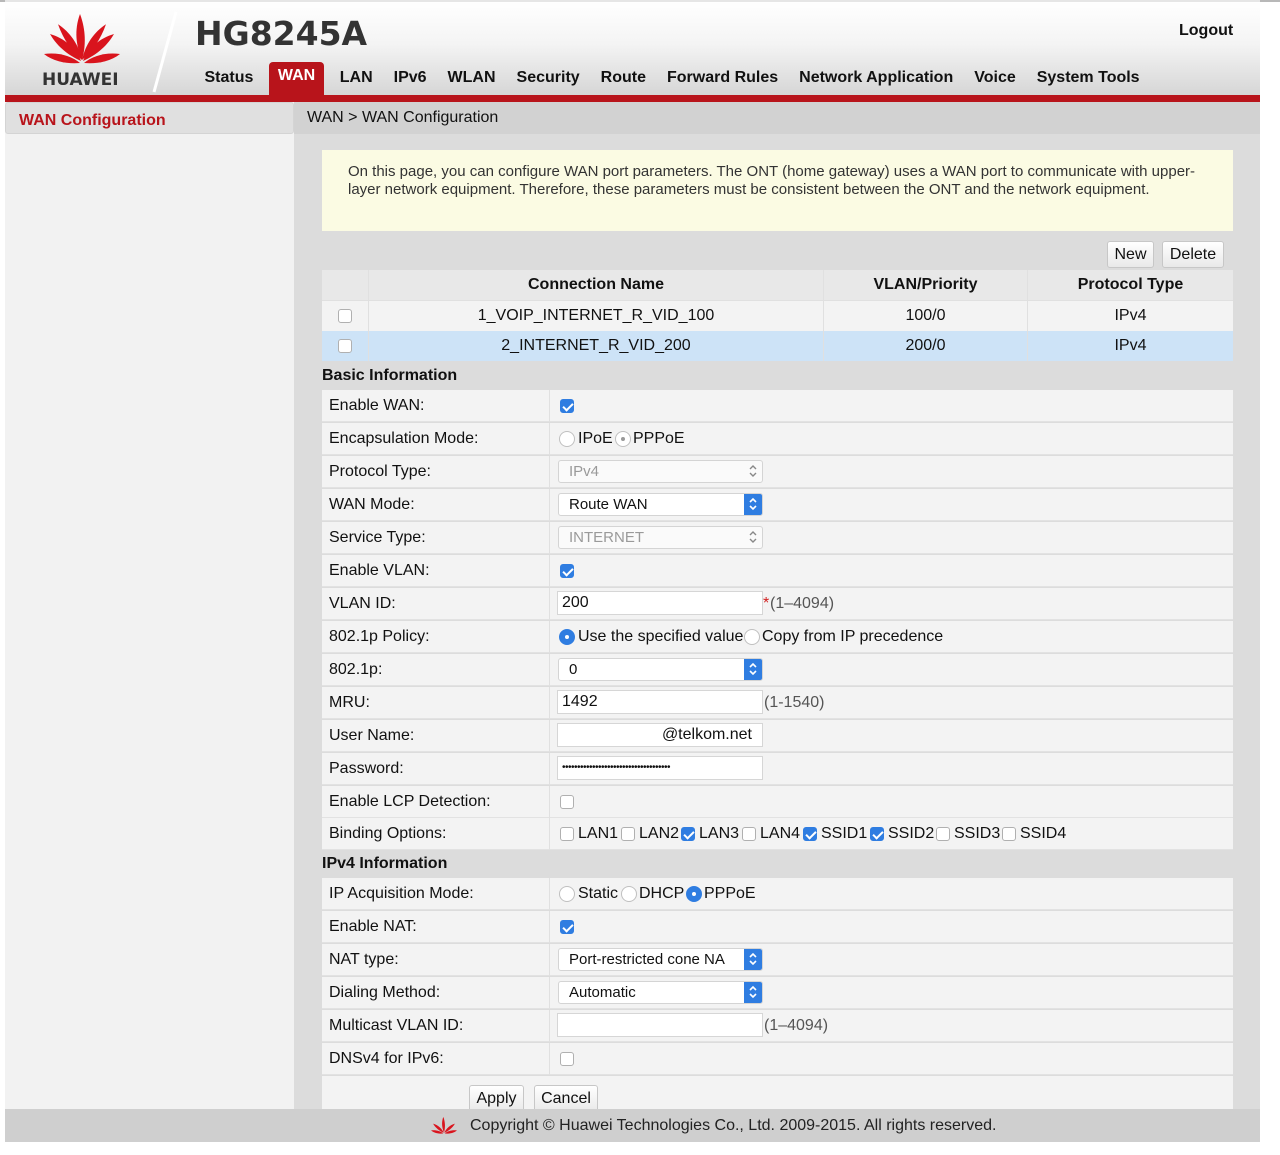 The width and height of the screenshot is (1280, 1155). Describe the element at coordinates (911, 833) in the screenshot. I see `bind-ssid2-label: SSID2` at that location.